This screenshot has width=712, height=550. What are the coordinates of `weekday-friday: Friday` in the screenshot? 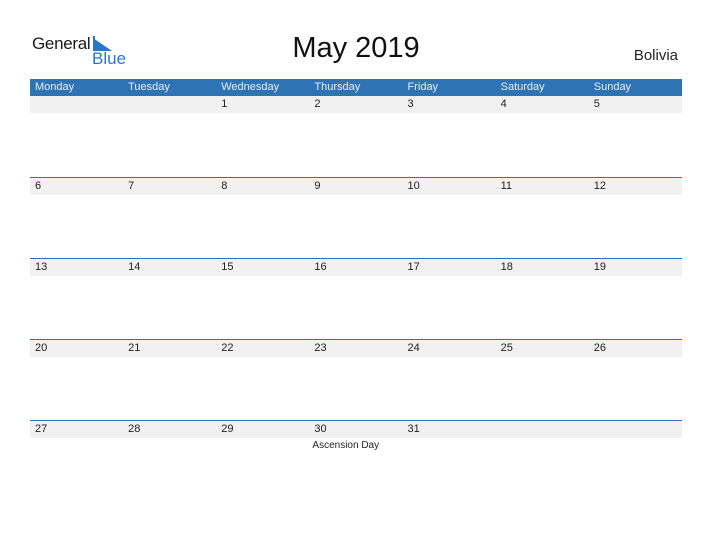 It's located at (423, 87).